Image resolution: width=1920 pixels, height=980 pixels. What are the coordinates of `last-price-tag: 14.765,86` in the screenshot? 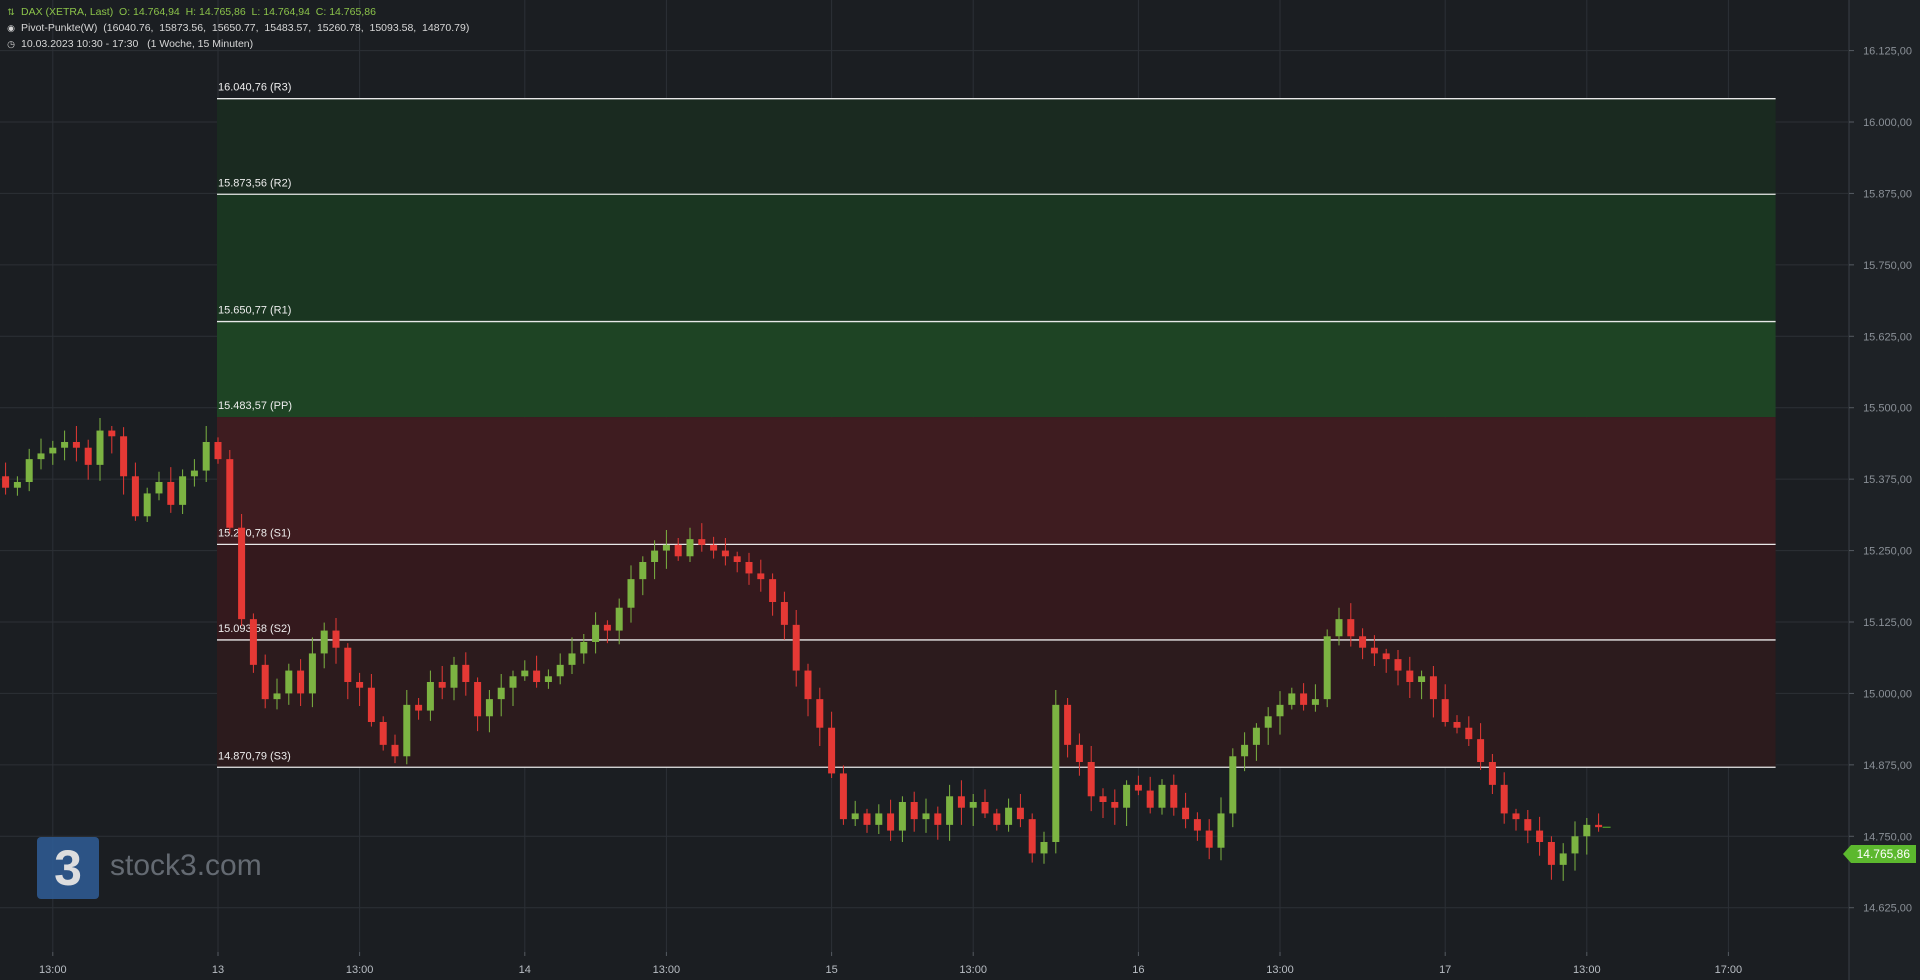 It's located at (1879, 854).